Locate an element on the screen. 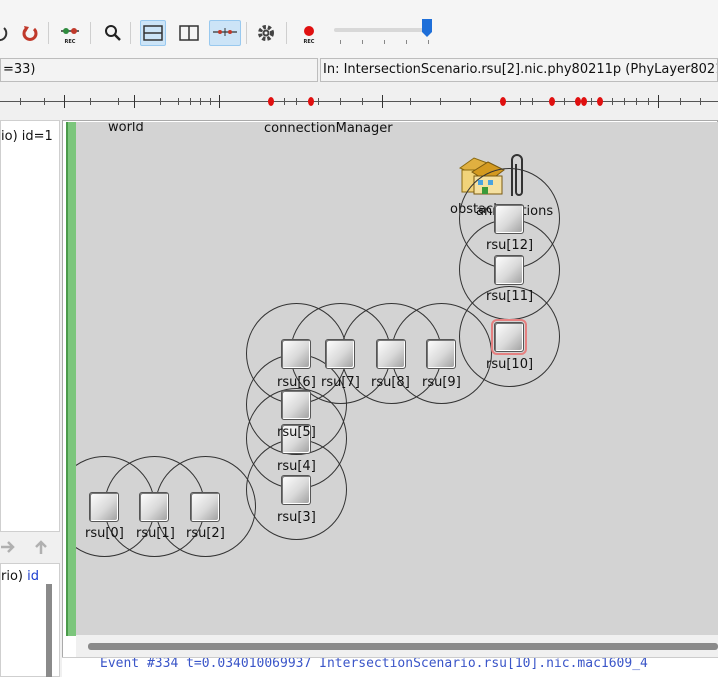 The width and height of the screenshot is (718, 677). rsu-node-label: rsu[1] is located at coordinates (155, 533).